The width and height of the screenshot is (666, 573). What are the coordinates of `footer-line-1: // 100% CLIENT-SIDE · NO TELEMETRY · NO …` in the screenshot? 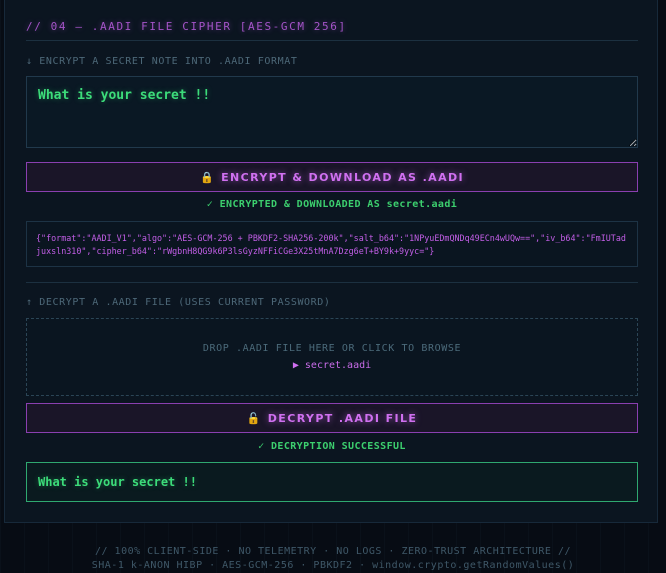 It's located at (333, 551).